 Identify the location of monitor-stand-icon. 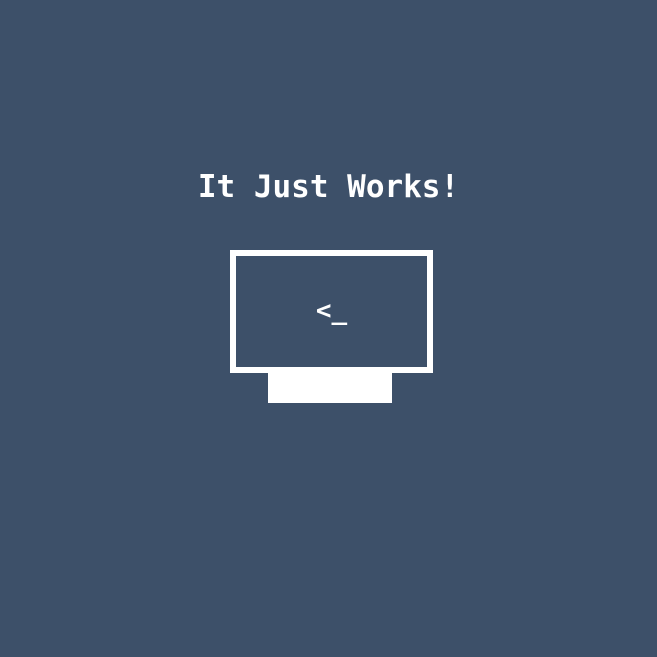
(330, 388).